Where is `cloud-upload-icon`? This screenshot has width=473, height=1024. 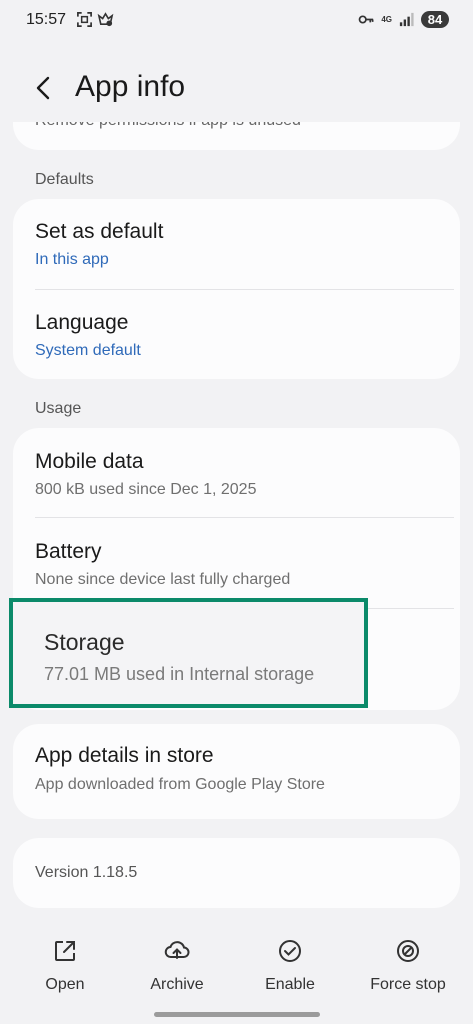
cloud-upload-icon is located at coordinates (177, 950).